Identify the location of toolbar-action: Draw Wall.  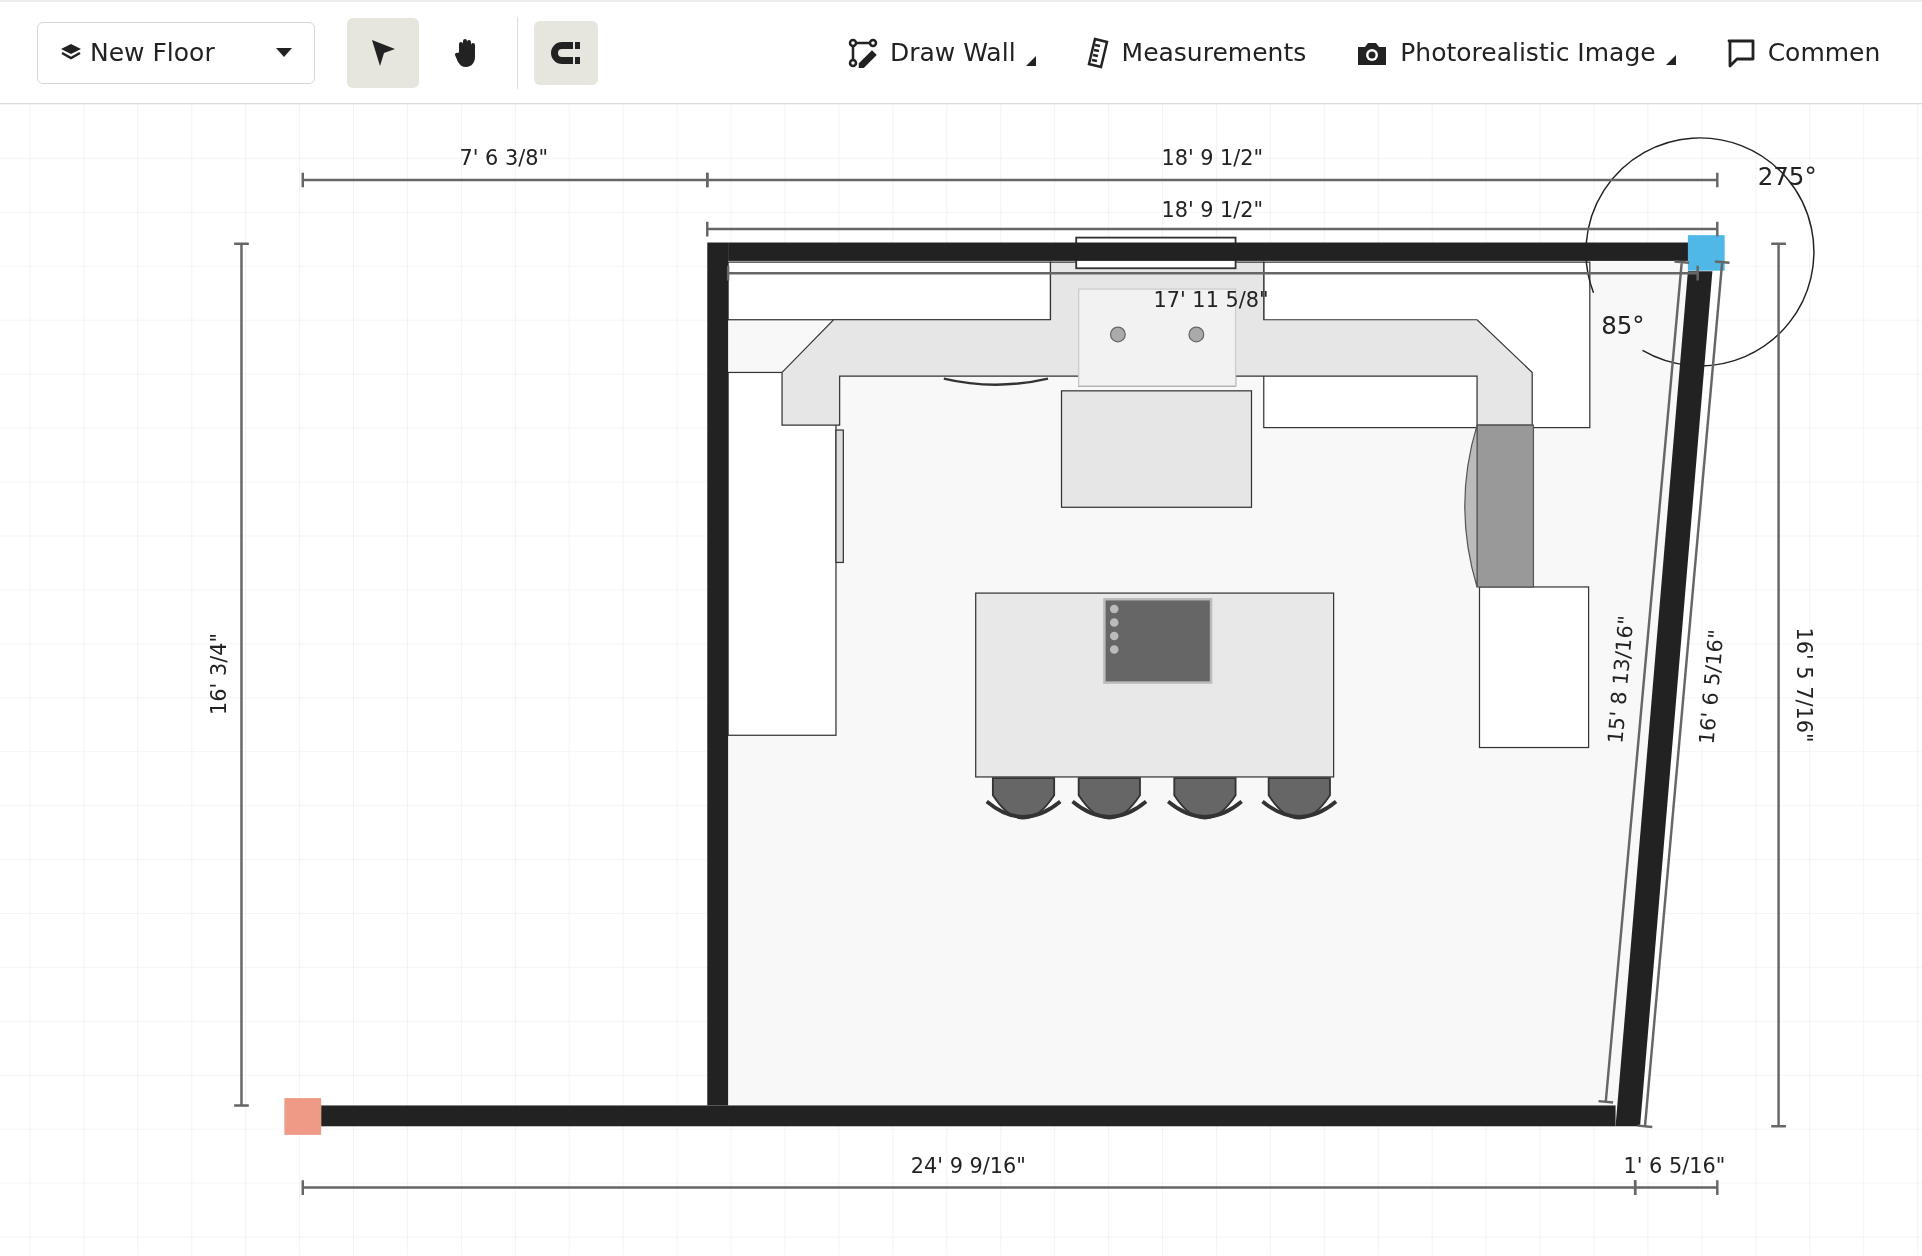
(942, 52).